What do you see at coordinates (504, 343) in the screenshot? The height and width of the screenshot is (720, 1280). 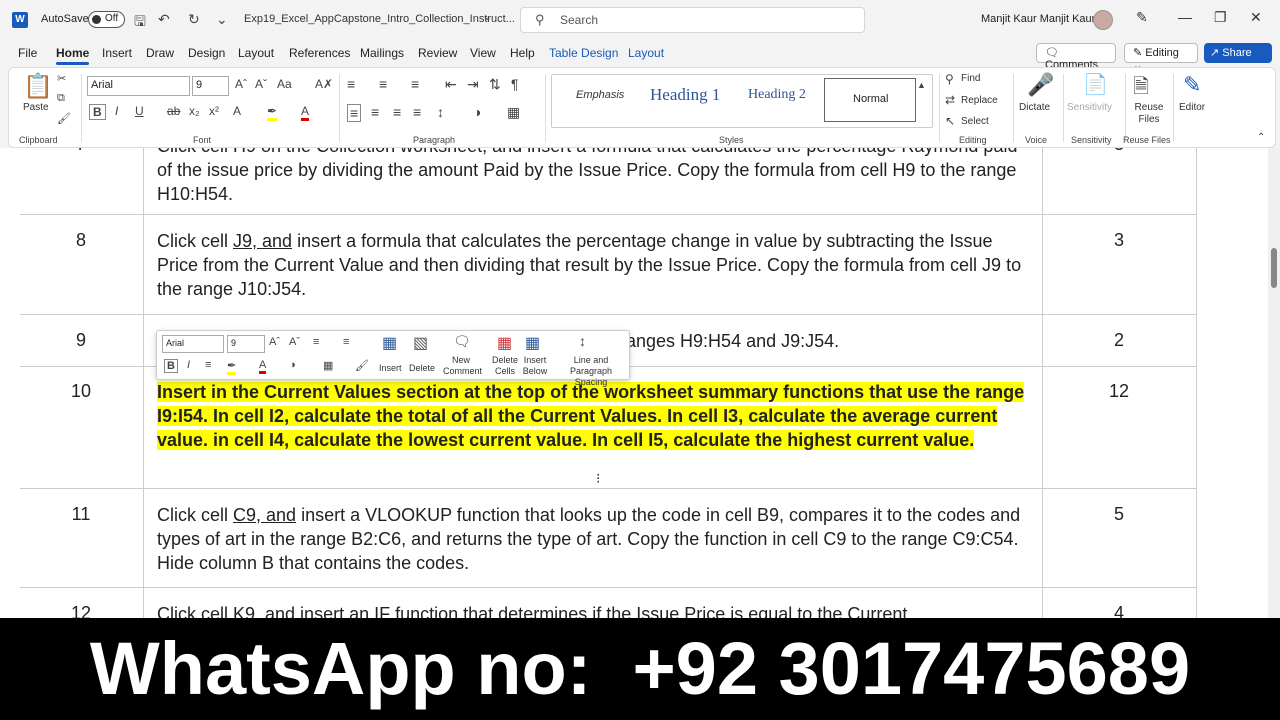 I see `mini-delete-cells-icon: ▦` at bounding box center [504, 343].